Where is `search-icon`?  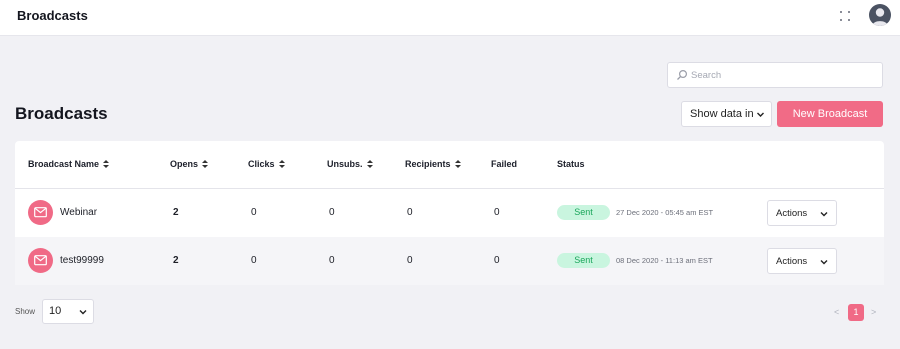 search-icon is located at coordinates (682, 74).